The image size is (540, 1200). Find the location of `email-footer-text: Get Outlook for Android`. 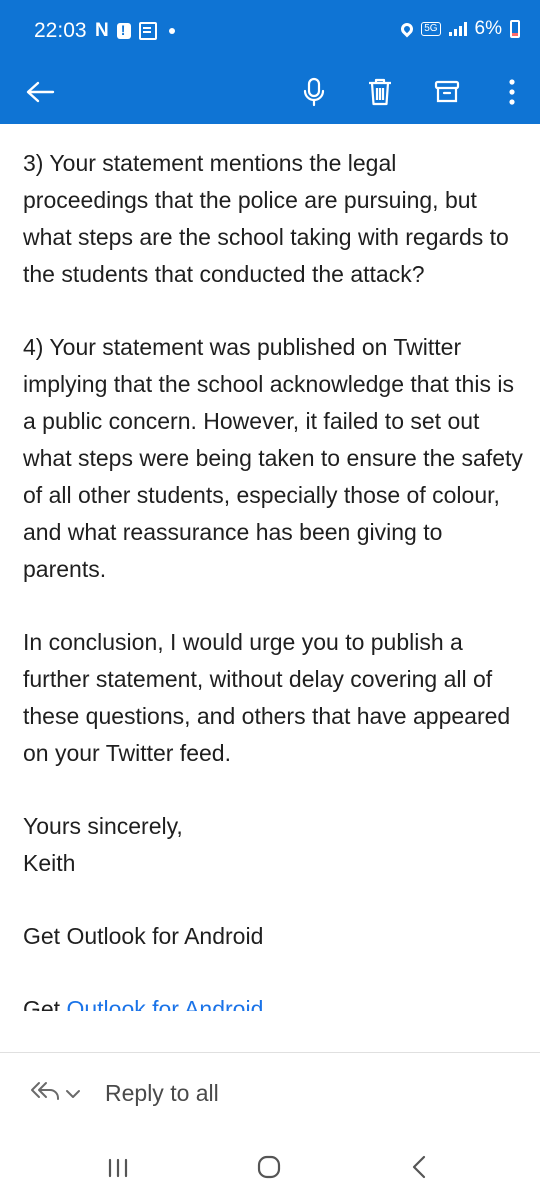

email-footer-text: Get Outlook for Android is located at coordinates (143, 936).